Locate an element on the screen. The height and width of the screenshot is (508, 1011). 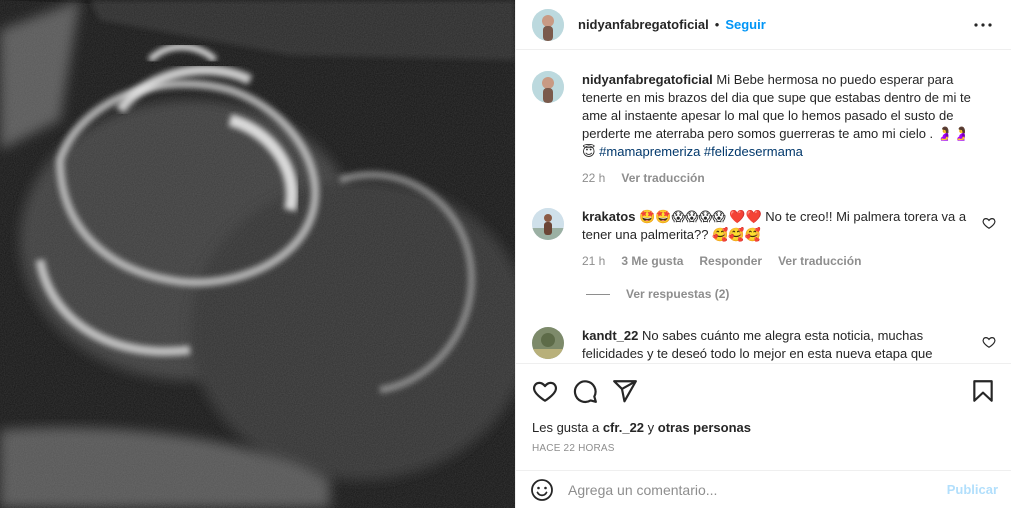
comment-translate-link: Ver traducción is located at coordinates (819, 261).